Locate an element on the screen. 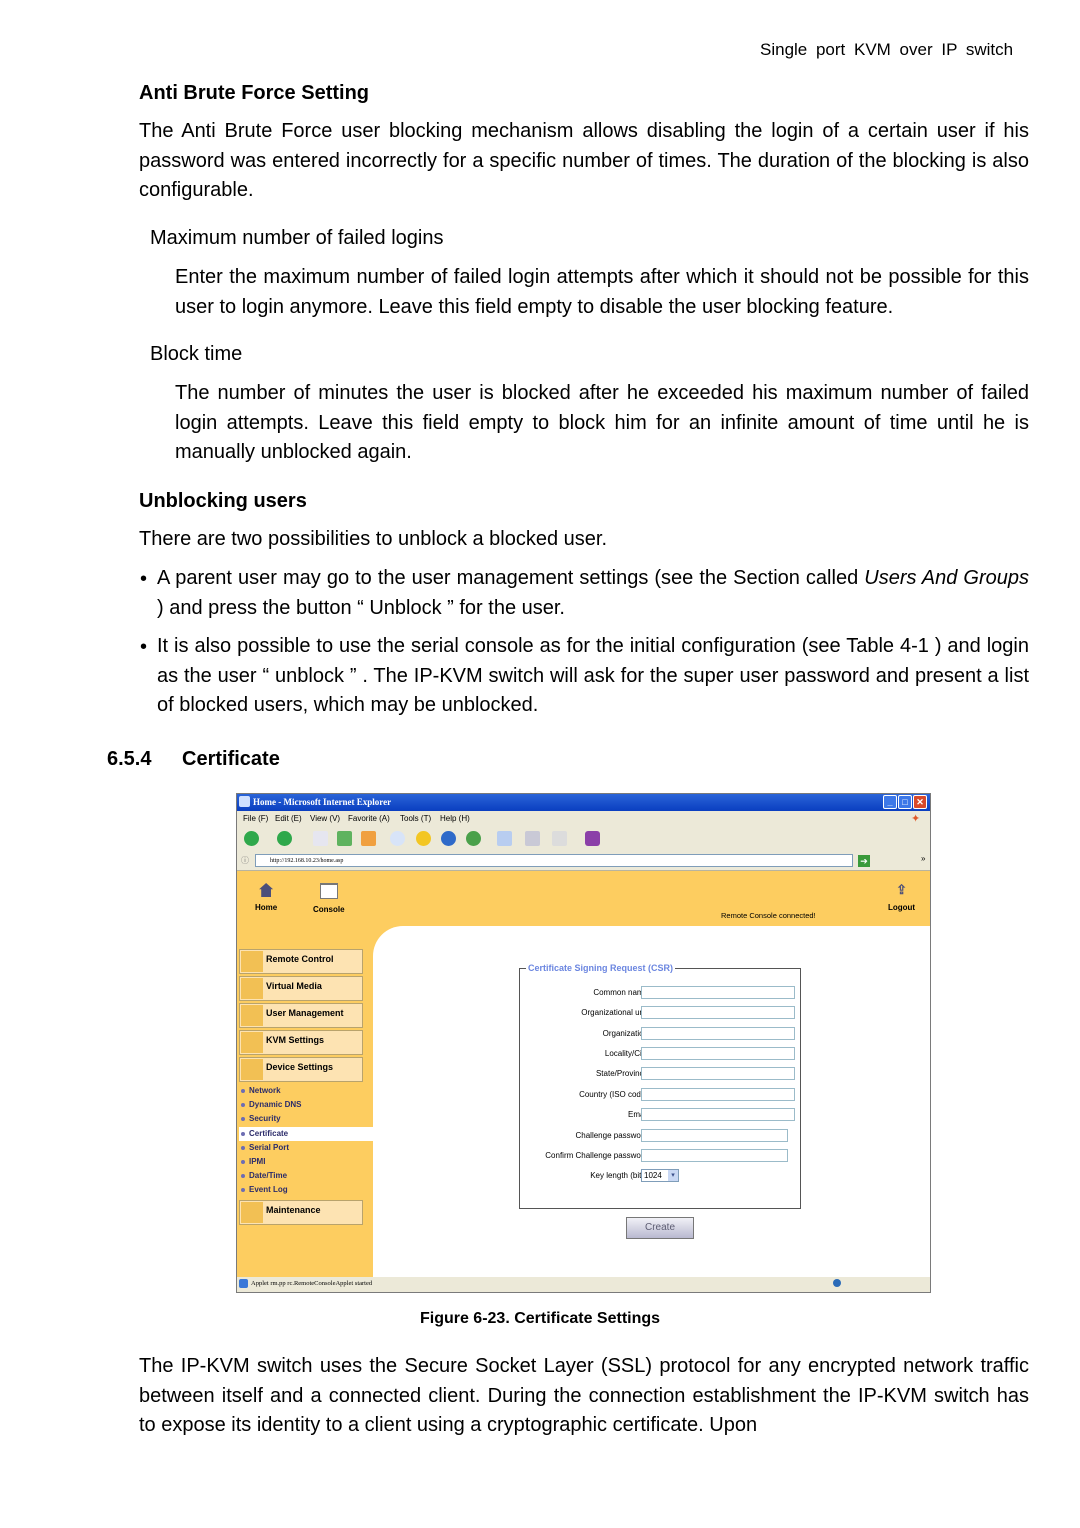  nav-console-label: Console is located at coordinates (329, 909).